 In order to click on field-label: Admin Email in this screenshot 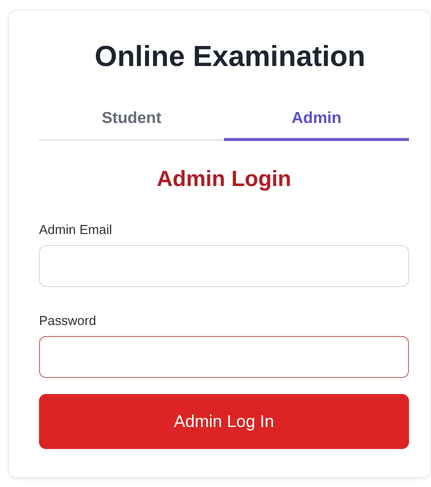, I will do `click(76, 229)`.